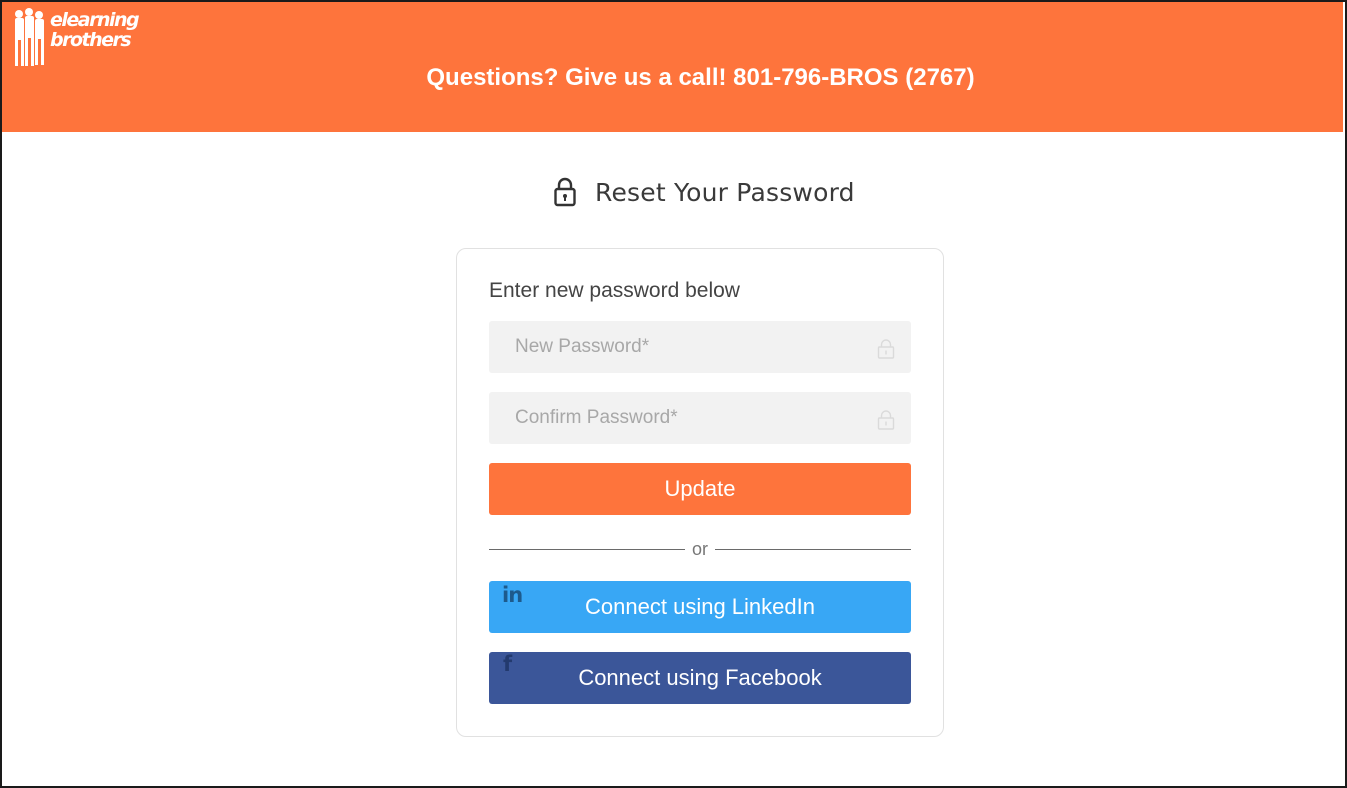  I want to click on divider-label: or, so click(700, 548).